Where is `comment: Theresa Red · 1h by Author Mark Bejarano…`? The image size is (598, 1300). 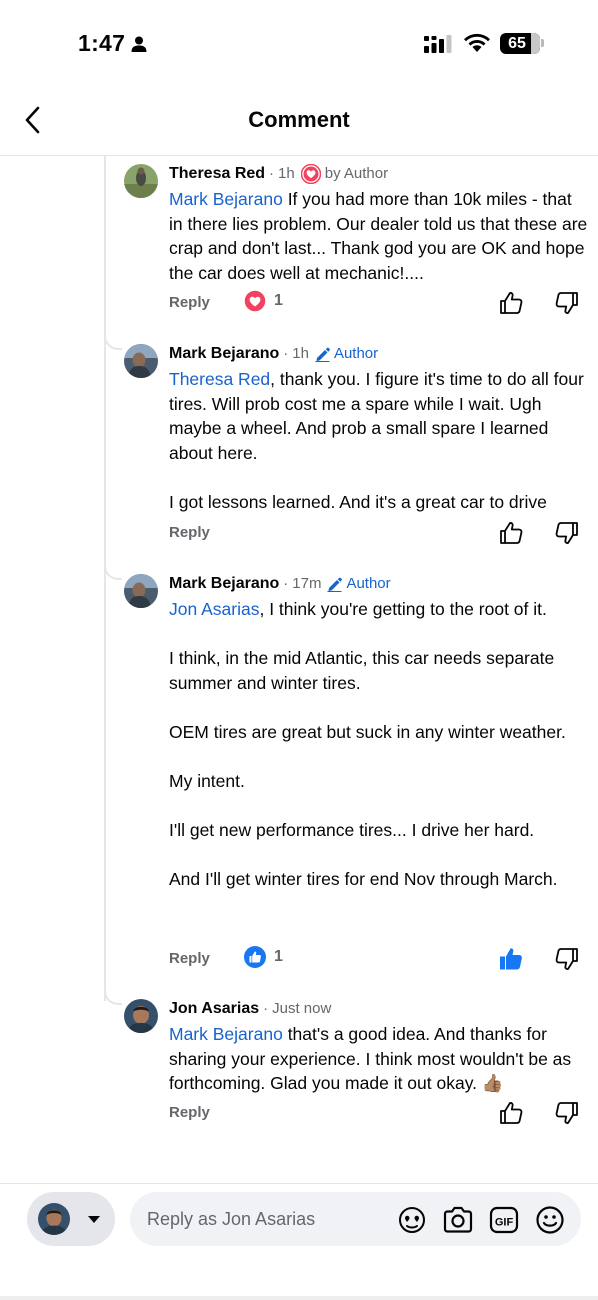 comment: Theresa Red · 1h by Author Mark Bejarano… is located at coordinates (359, 244).